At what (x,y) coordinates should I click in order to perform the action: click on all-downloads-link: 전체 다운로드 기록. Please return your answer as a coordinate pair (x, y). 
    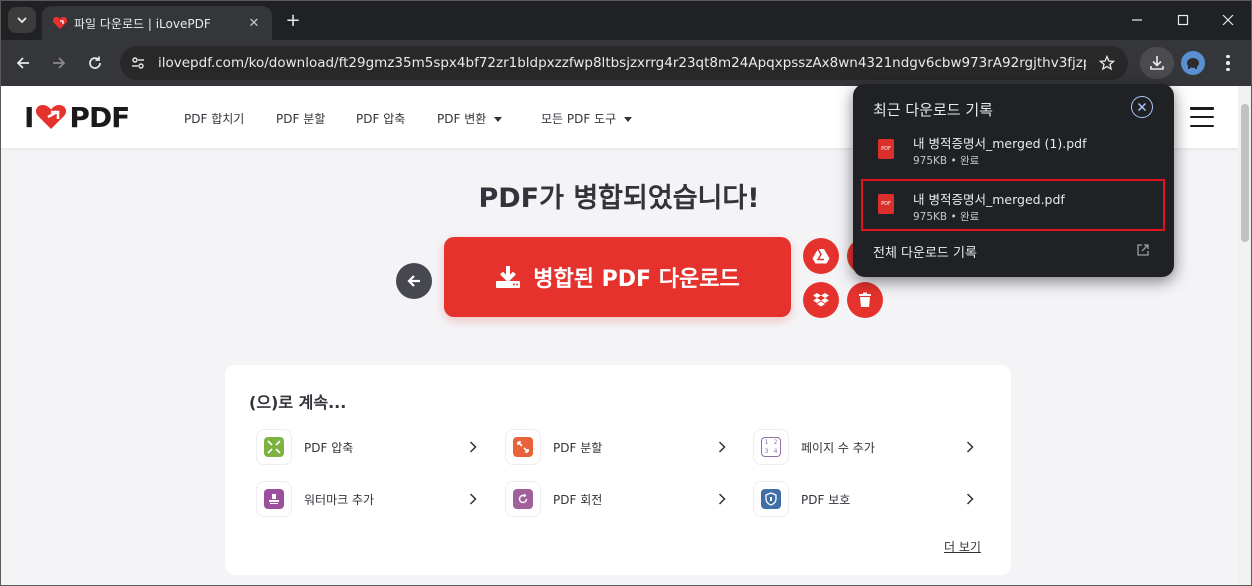
    Looking at the image, I should click on (925, 251).